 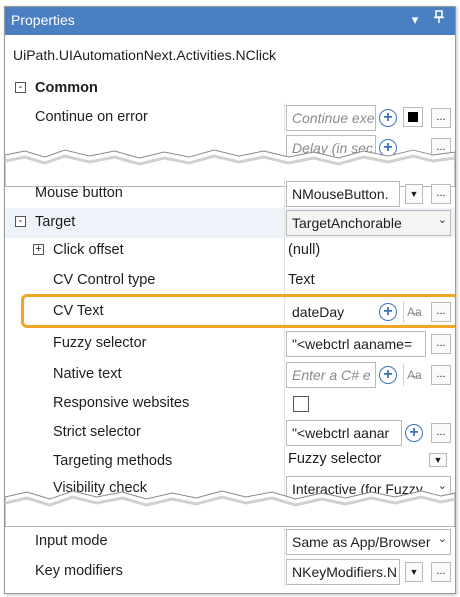 I want to click on input-mode-combo: Same as App/Browser ⌄, so click(x=368, y=542).